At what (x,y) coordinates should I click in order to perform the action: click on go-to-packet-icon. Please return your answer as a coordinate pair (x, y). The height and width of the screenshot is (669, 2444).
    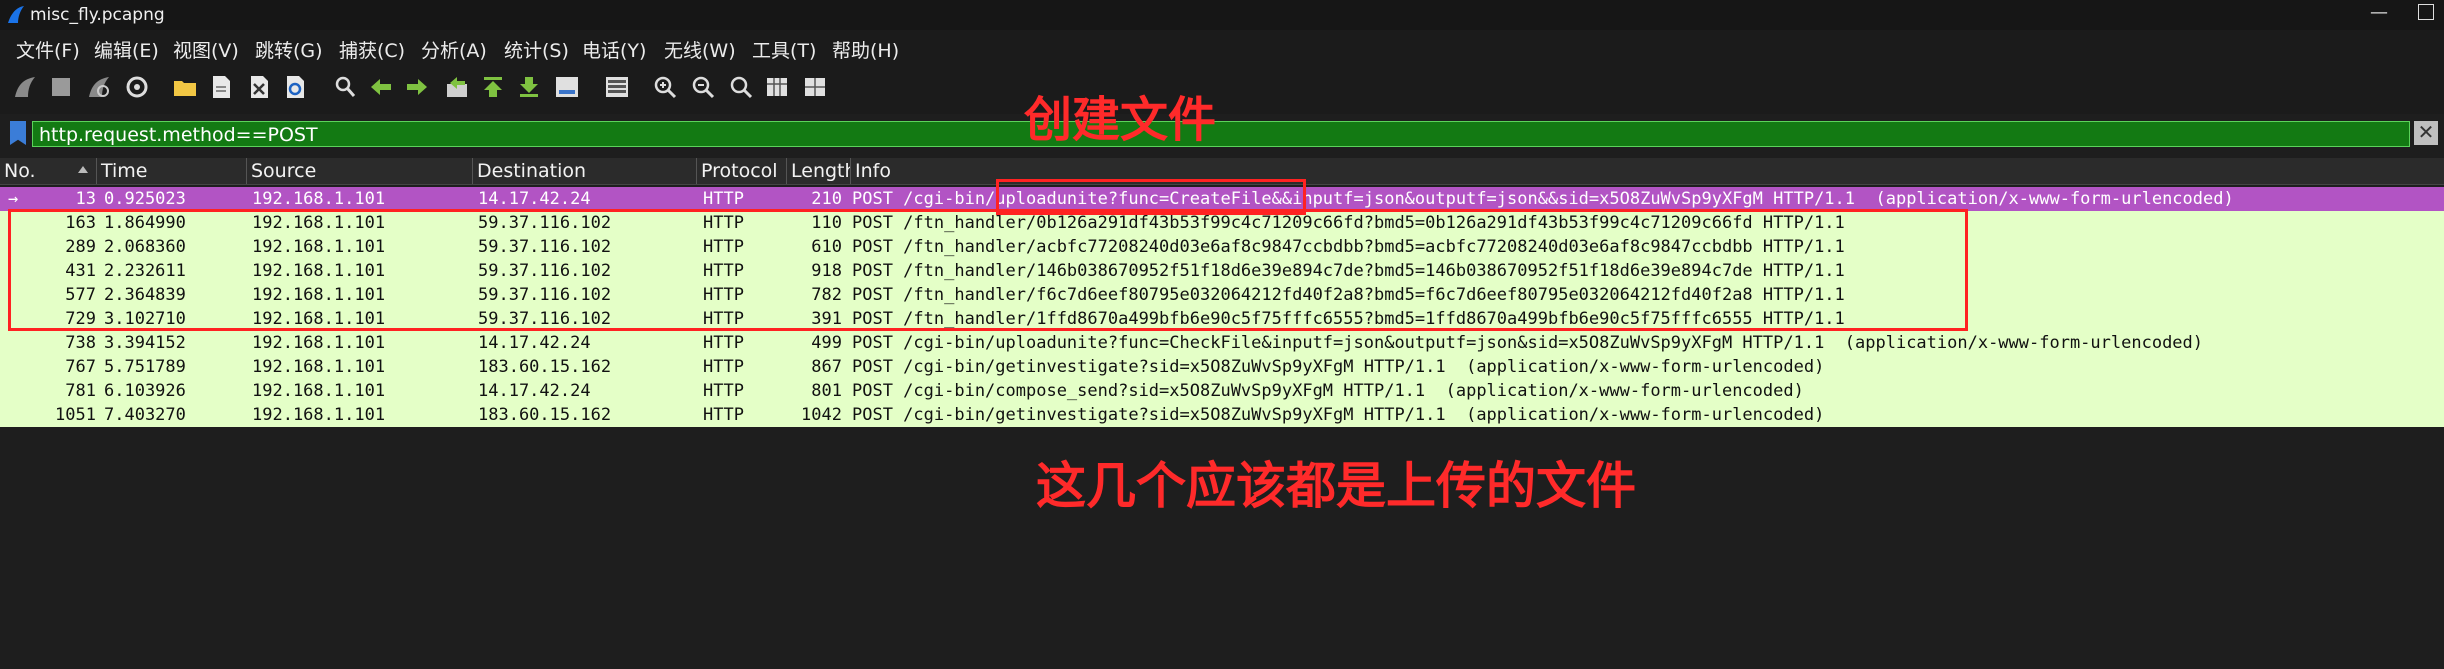
    Looking at the image, I should click on (457, 87).